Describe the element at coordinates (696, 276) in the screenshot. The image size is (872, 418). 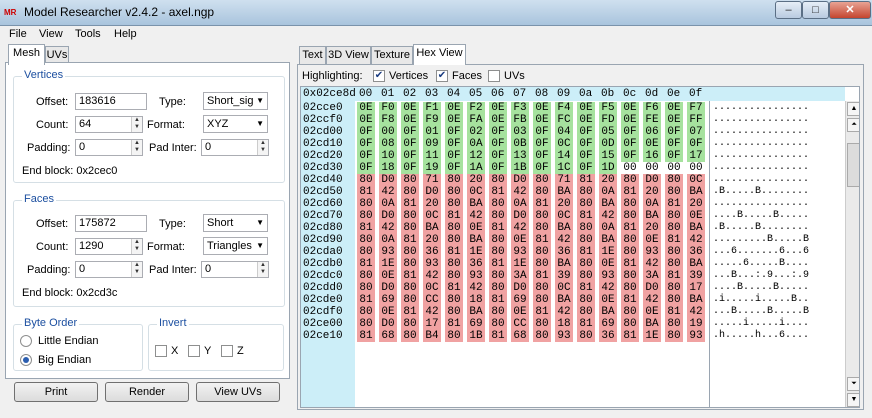
I see `hex-byte-cell: 39` at that location.